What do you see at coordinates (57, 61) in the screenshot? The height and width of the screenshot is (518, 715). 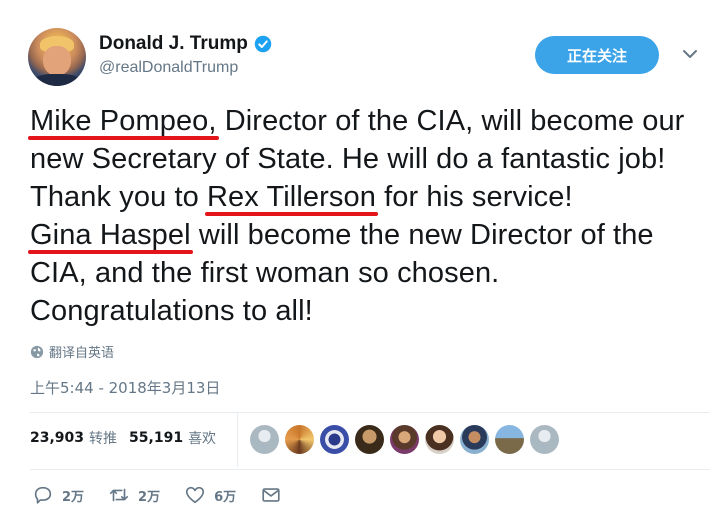 I see `avatar-face` at bounding box center [57, 61].